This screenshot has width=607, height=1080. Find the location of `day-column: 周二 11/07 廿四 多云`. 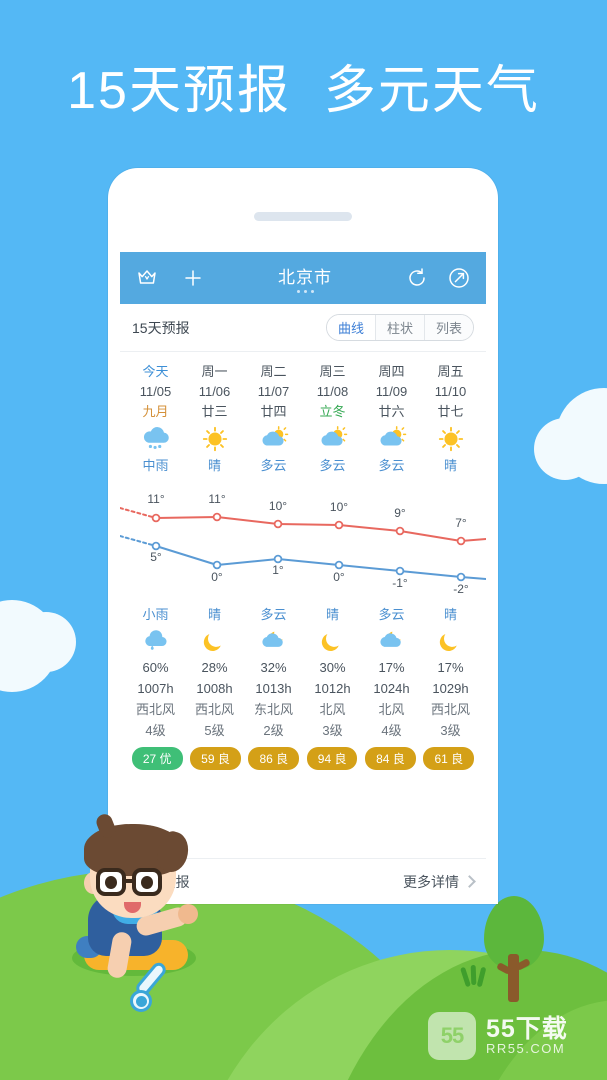

day-column: 周二 11/07 廿四 多云 is located at coordinates (273, 419).